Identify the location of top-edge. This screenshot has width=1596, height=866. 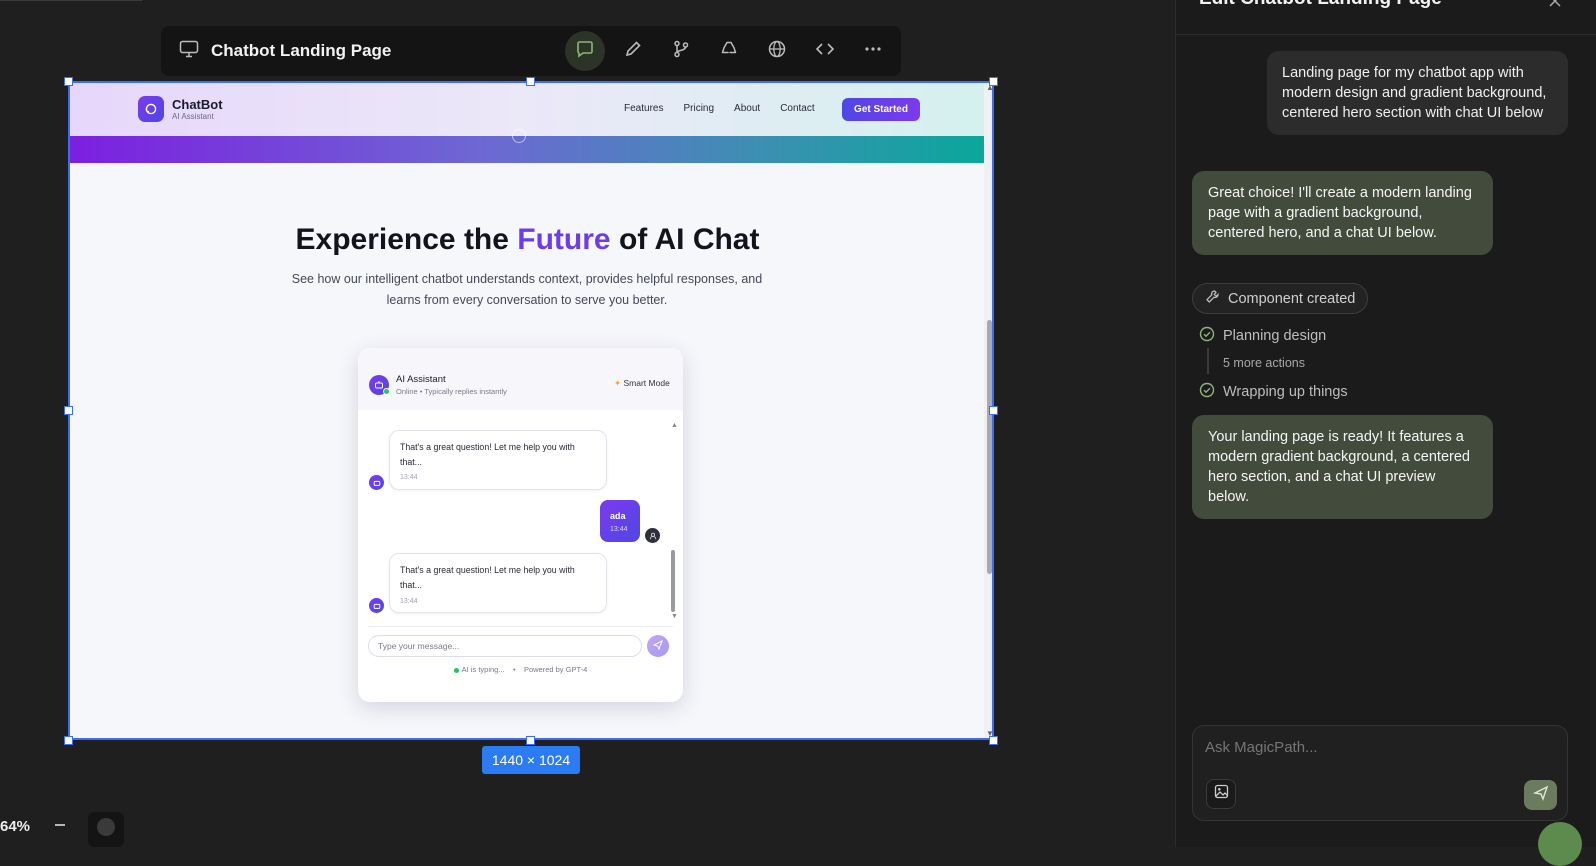
(71, 0).